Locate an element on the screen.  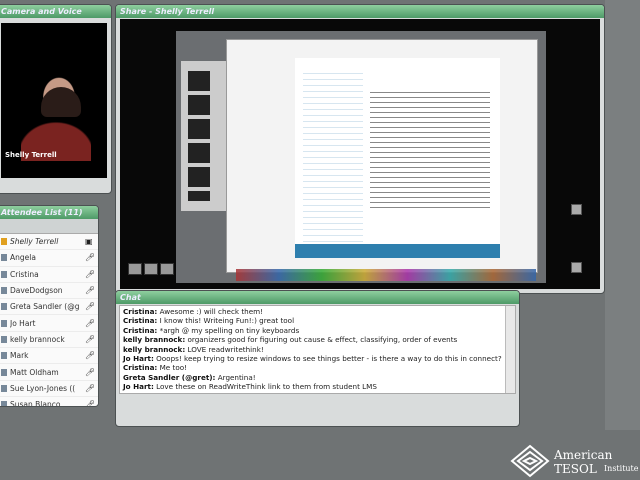
attendee-name: Matt Oldham is located at coordinates (34, 372).